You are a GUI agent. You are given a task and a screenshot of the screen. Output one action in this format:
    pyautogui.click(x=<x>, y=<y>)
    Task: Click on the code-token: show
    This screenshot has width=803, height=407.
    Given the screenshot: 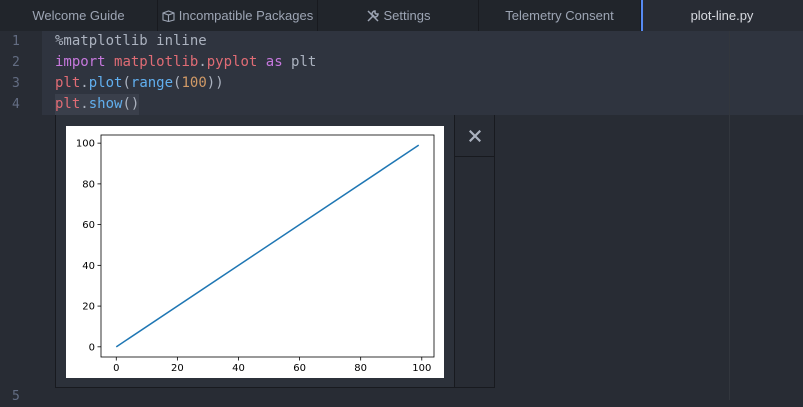 What is the action you would take?
    pyautogui.click(x=105, y=104)
    